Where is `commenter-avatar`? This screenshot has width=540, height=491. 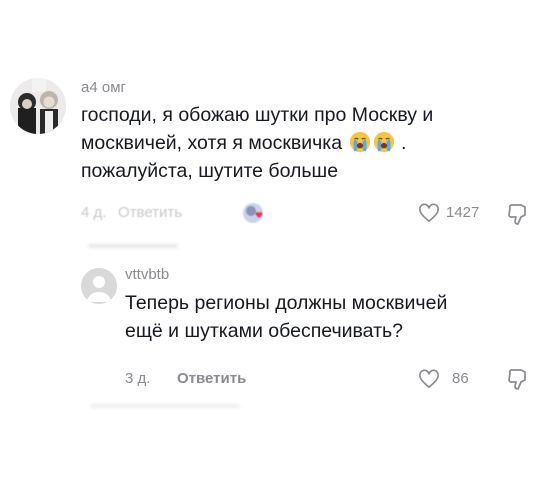 commenter-avatar is located at coordinates (38, 106).